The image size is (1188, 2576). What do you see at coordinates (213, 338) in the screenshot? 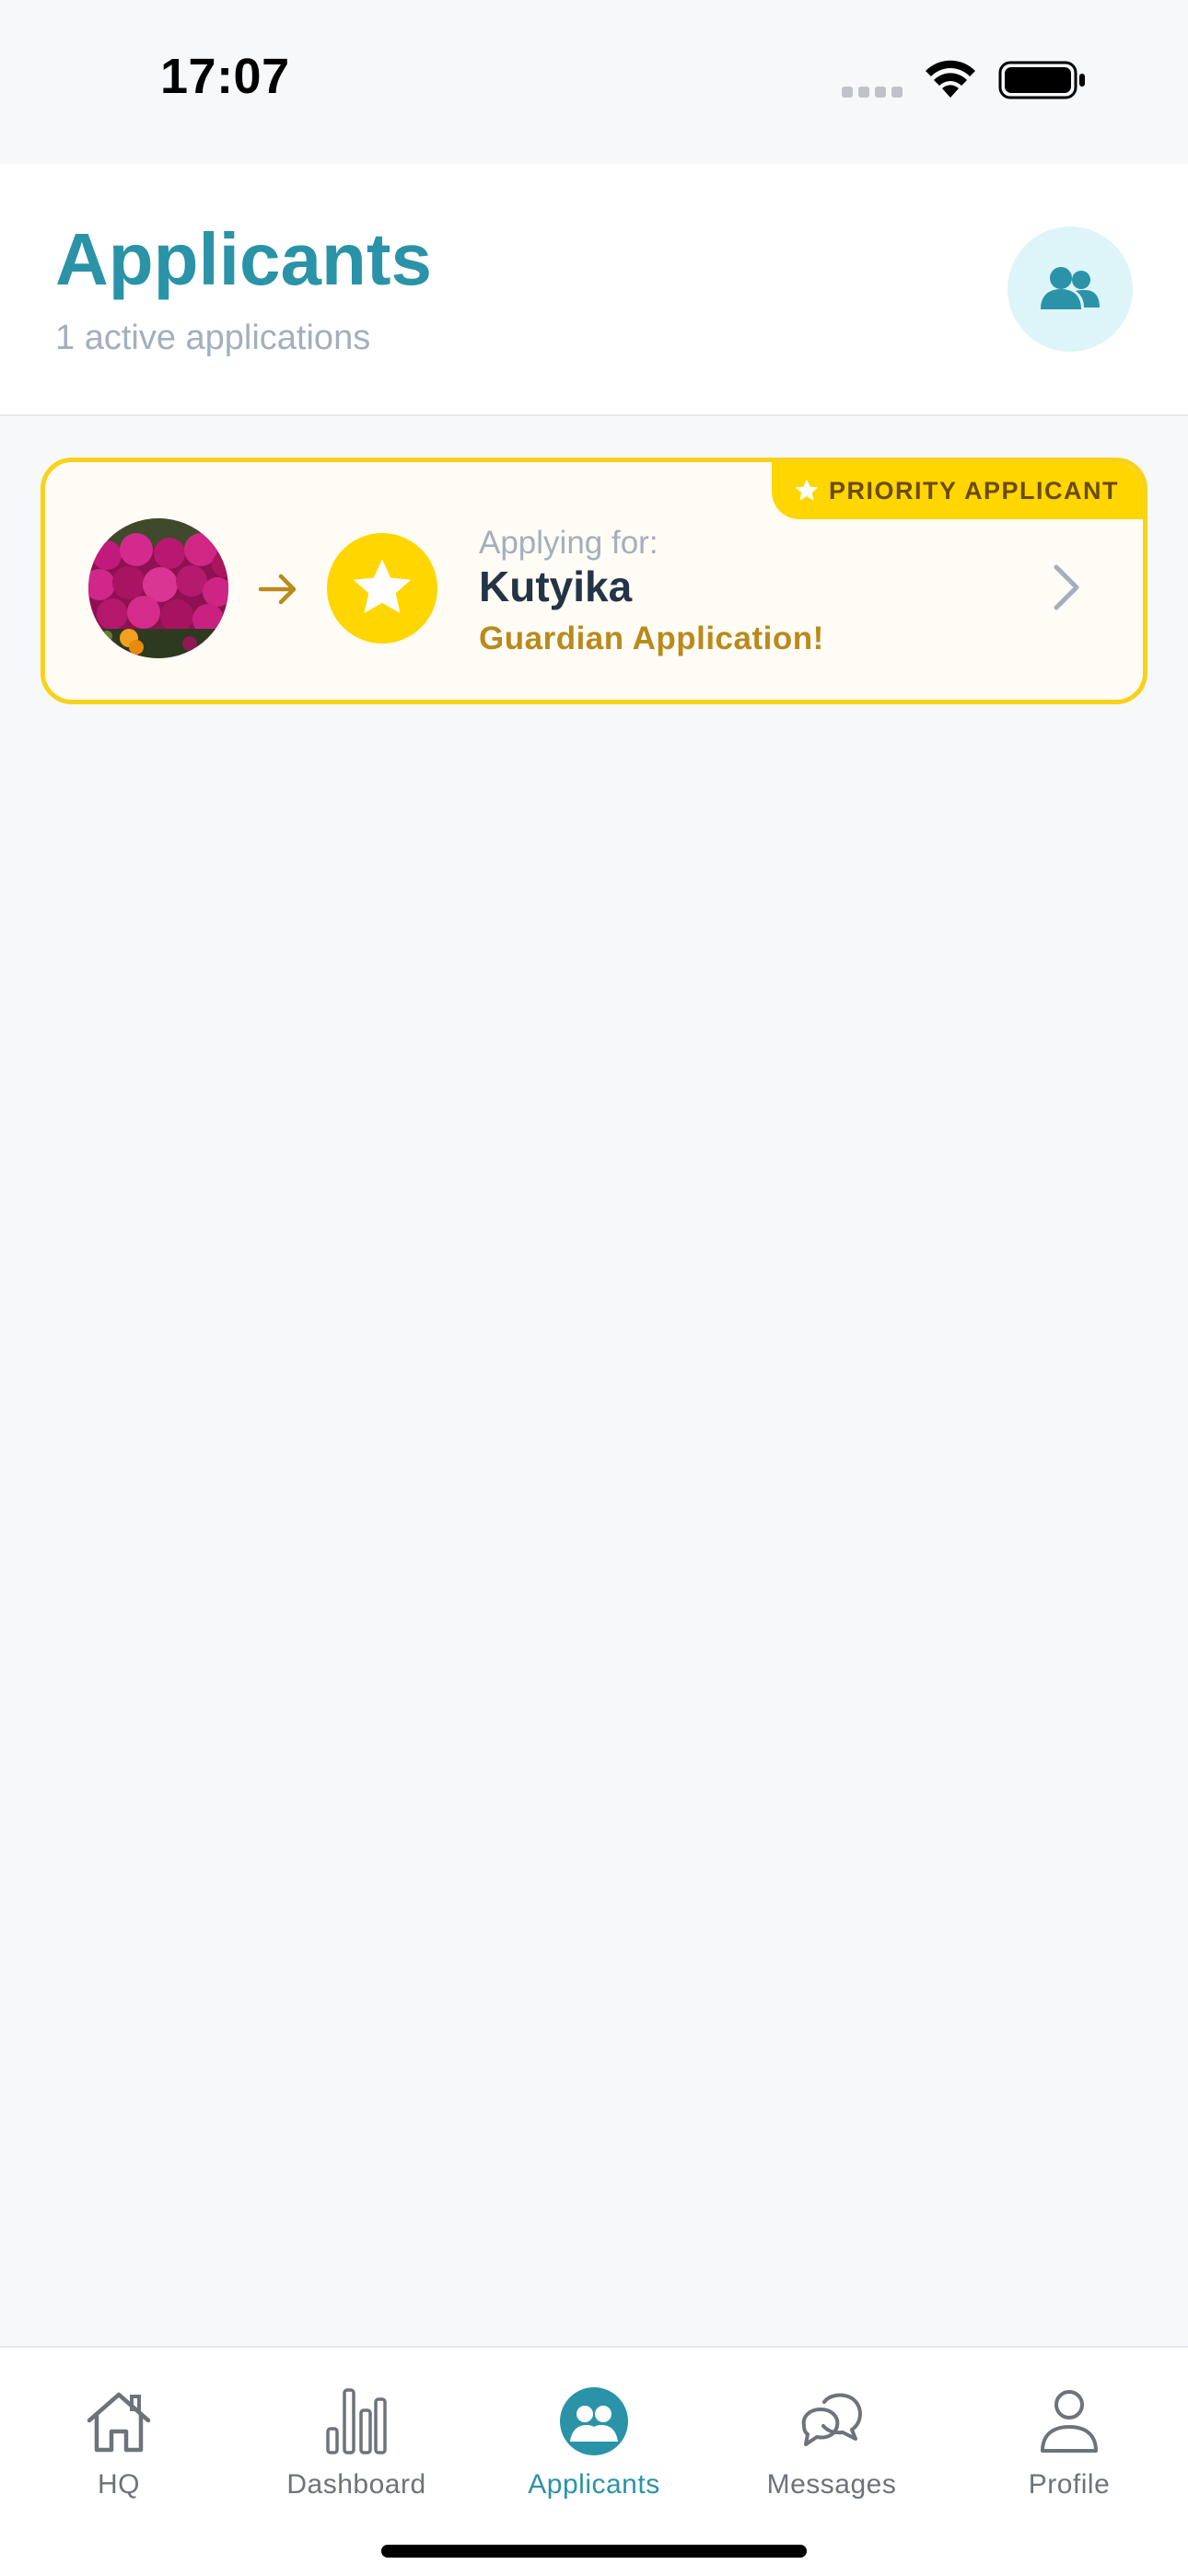
I see `active-applications-count: 1 active applications` at bounding box center [213, 338].